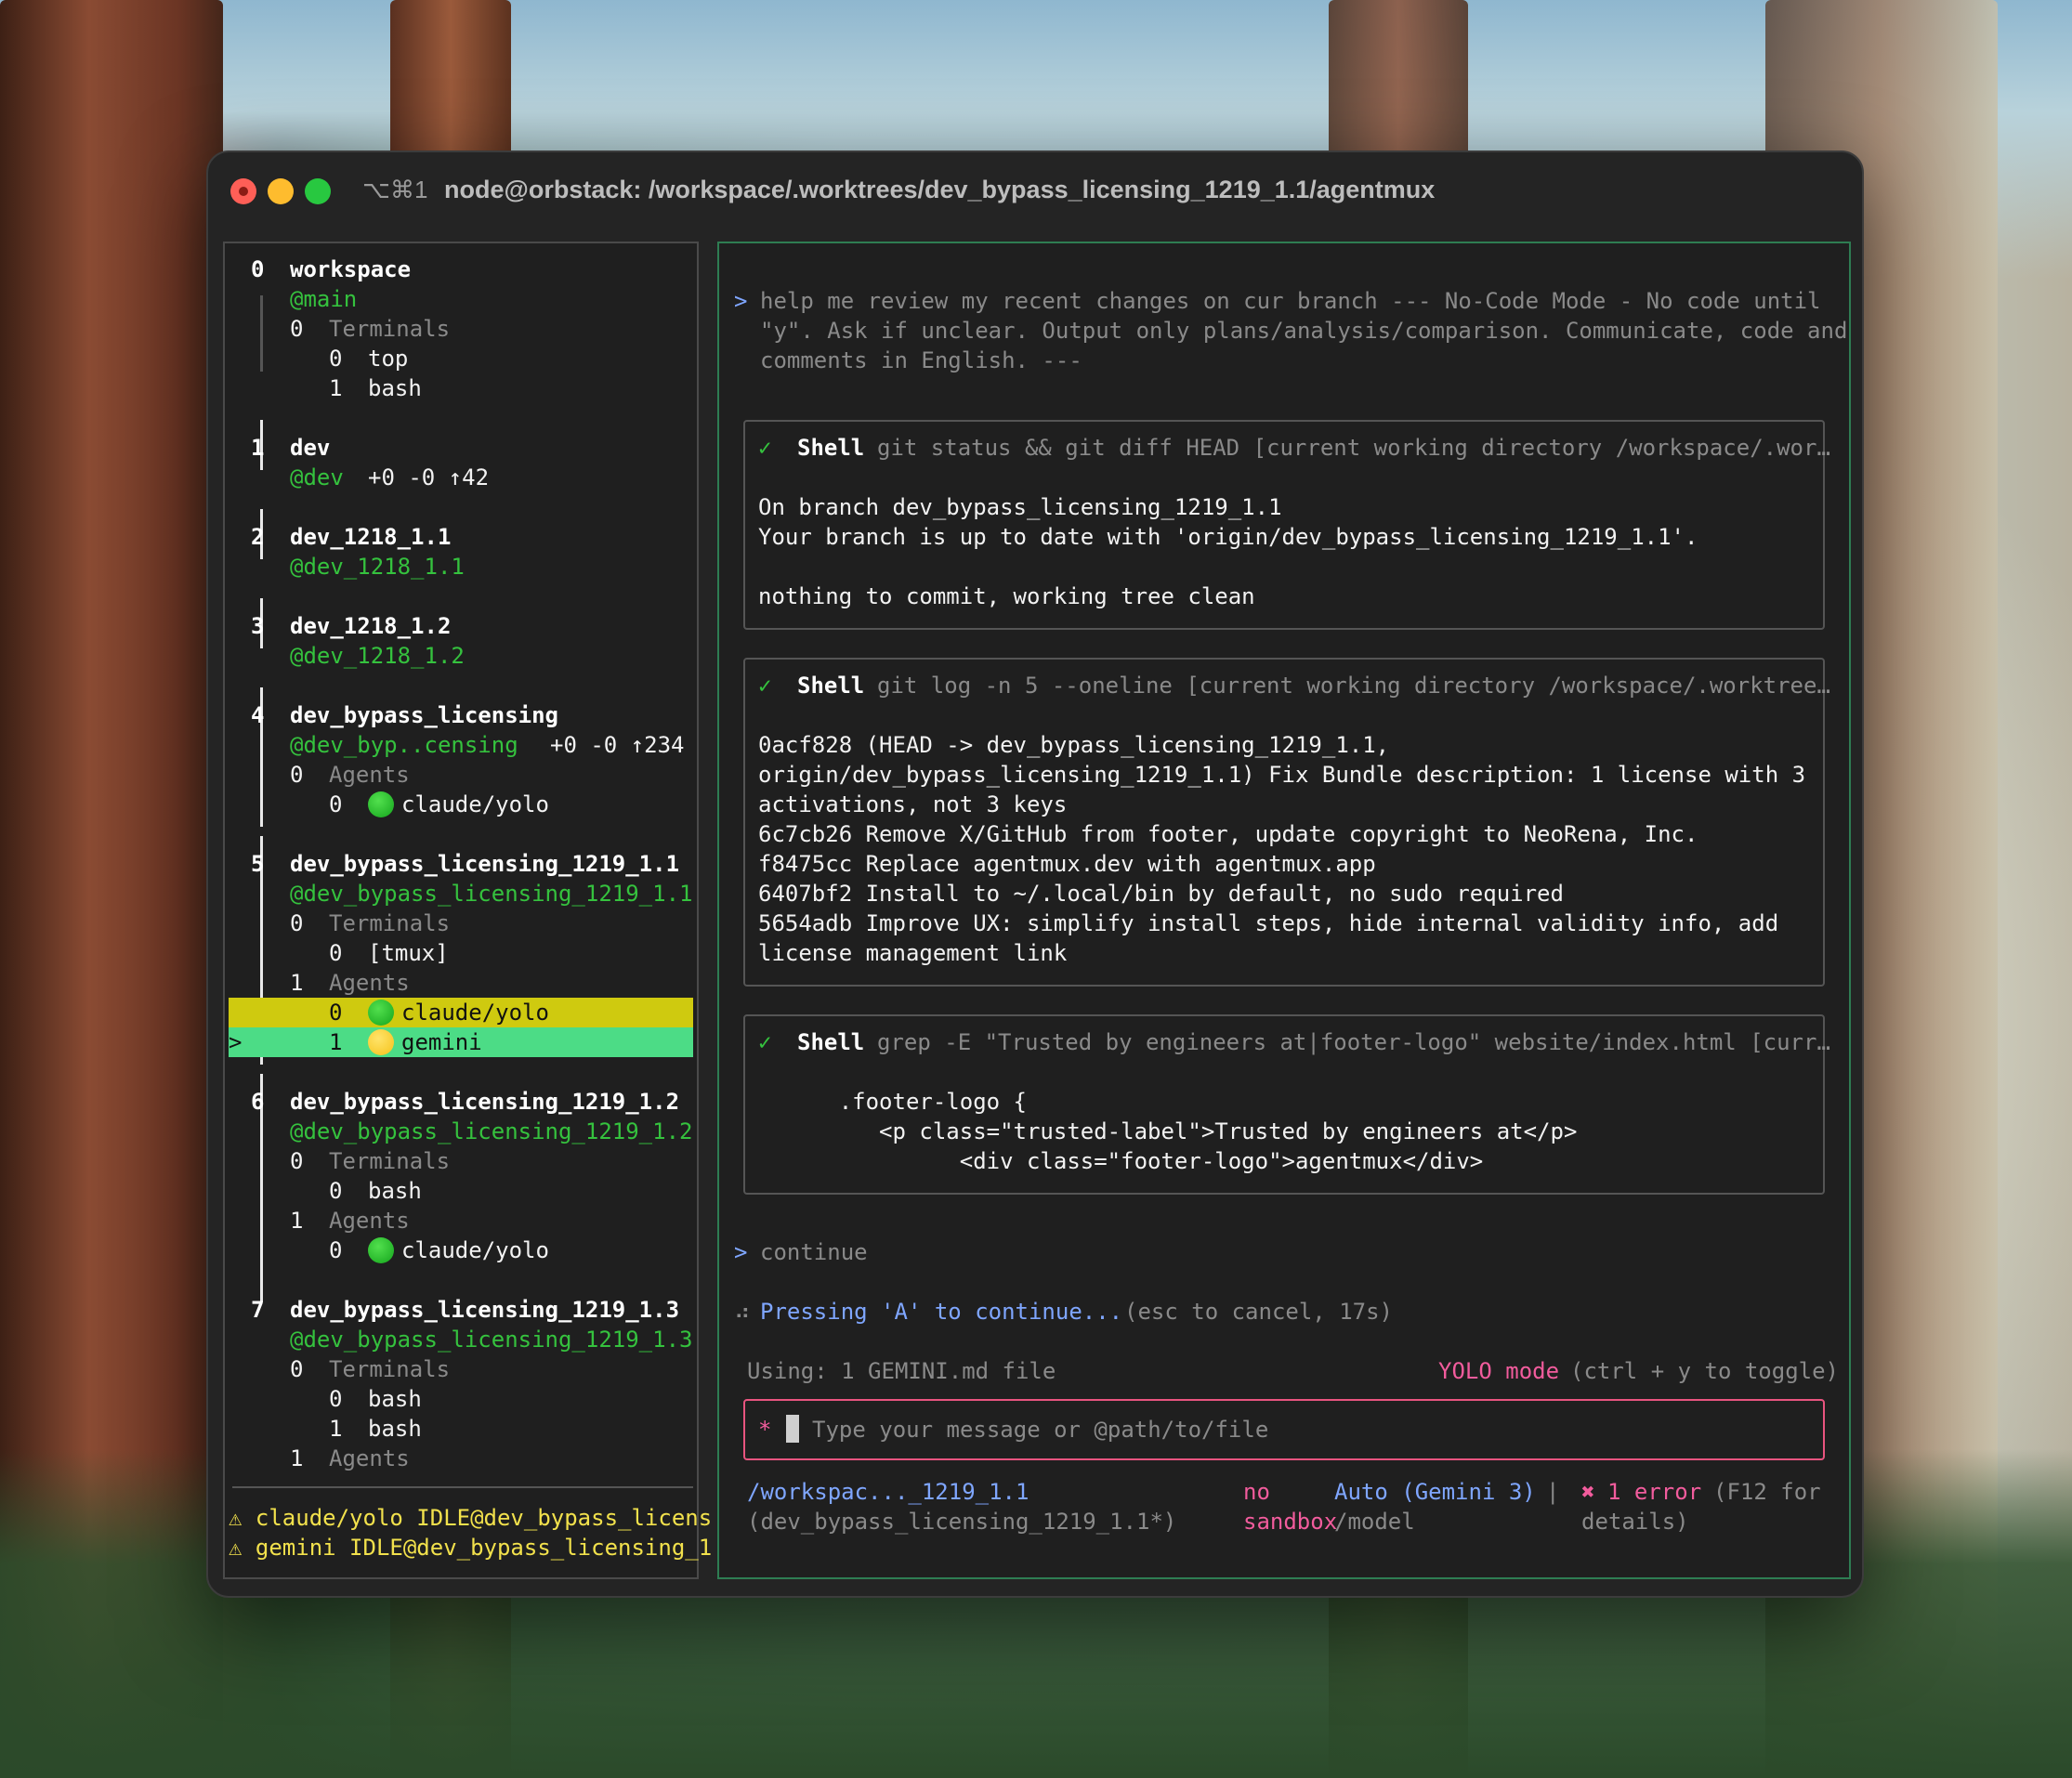 The height and width of the screenshot is (1778, 2072). What do you see at coordinates (381, 1250) in the screenshot?
I see `status-green-dot-icon` at bounding box center [381, 1250].